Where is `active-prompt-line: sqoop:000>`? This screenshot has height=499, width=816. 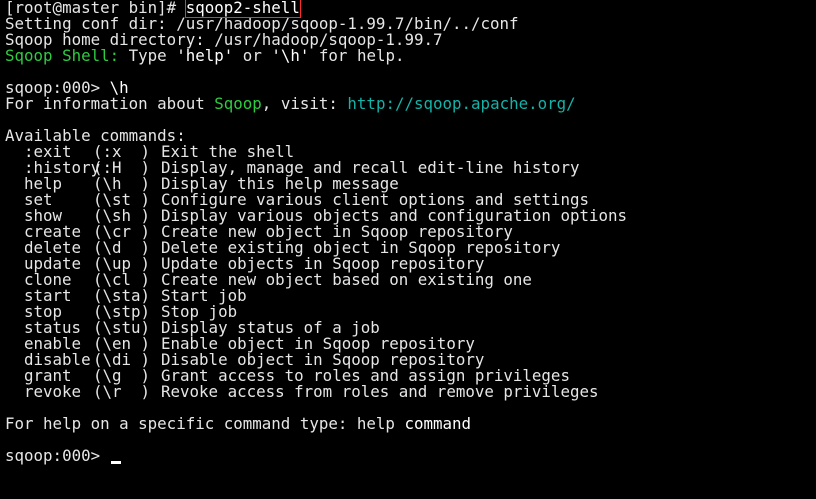
active-prompt-line: sqoop:000> is located at coordinates (409, 456).